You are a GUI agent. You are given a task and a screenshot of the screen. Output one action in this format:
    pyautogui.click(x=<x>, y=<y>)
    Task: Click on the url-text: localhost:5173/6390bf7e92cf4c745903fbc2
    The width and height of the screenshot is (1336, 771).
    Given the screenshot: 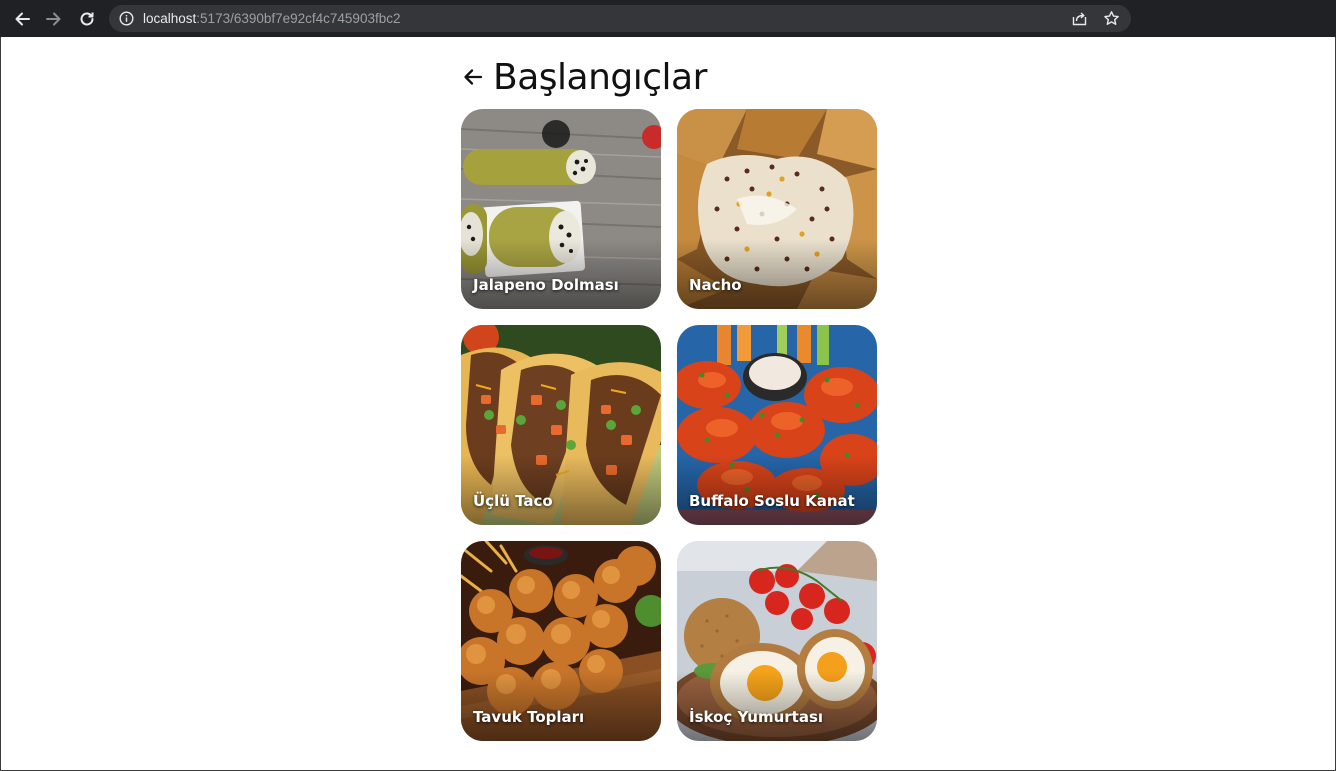 What is the action you would take?
    pyautogui.click(x=271, y=18)
    